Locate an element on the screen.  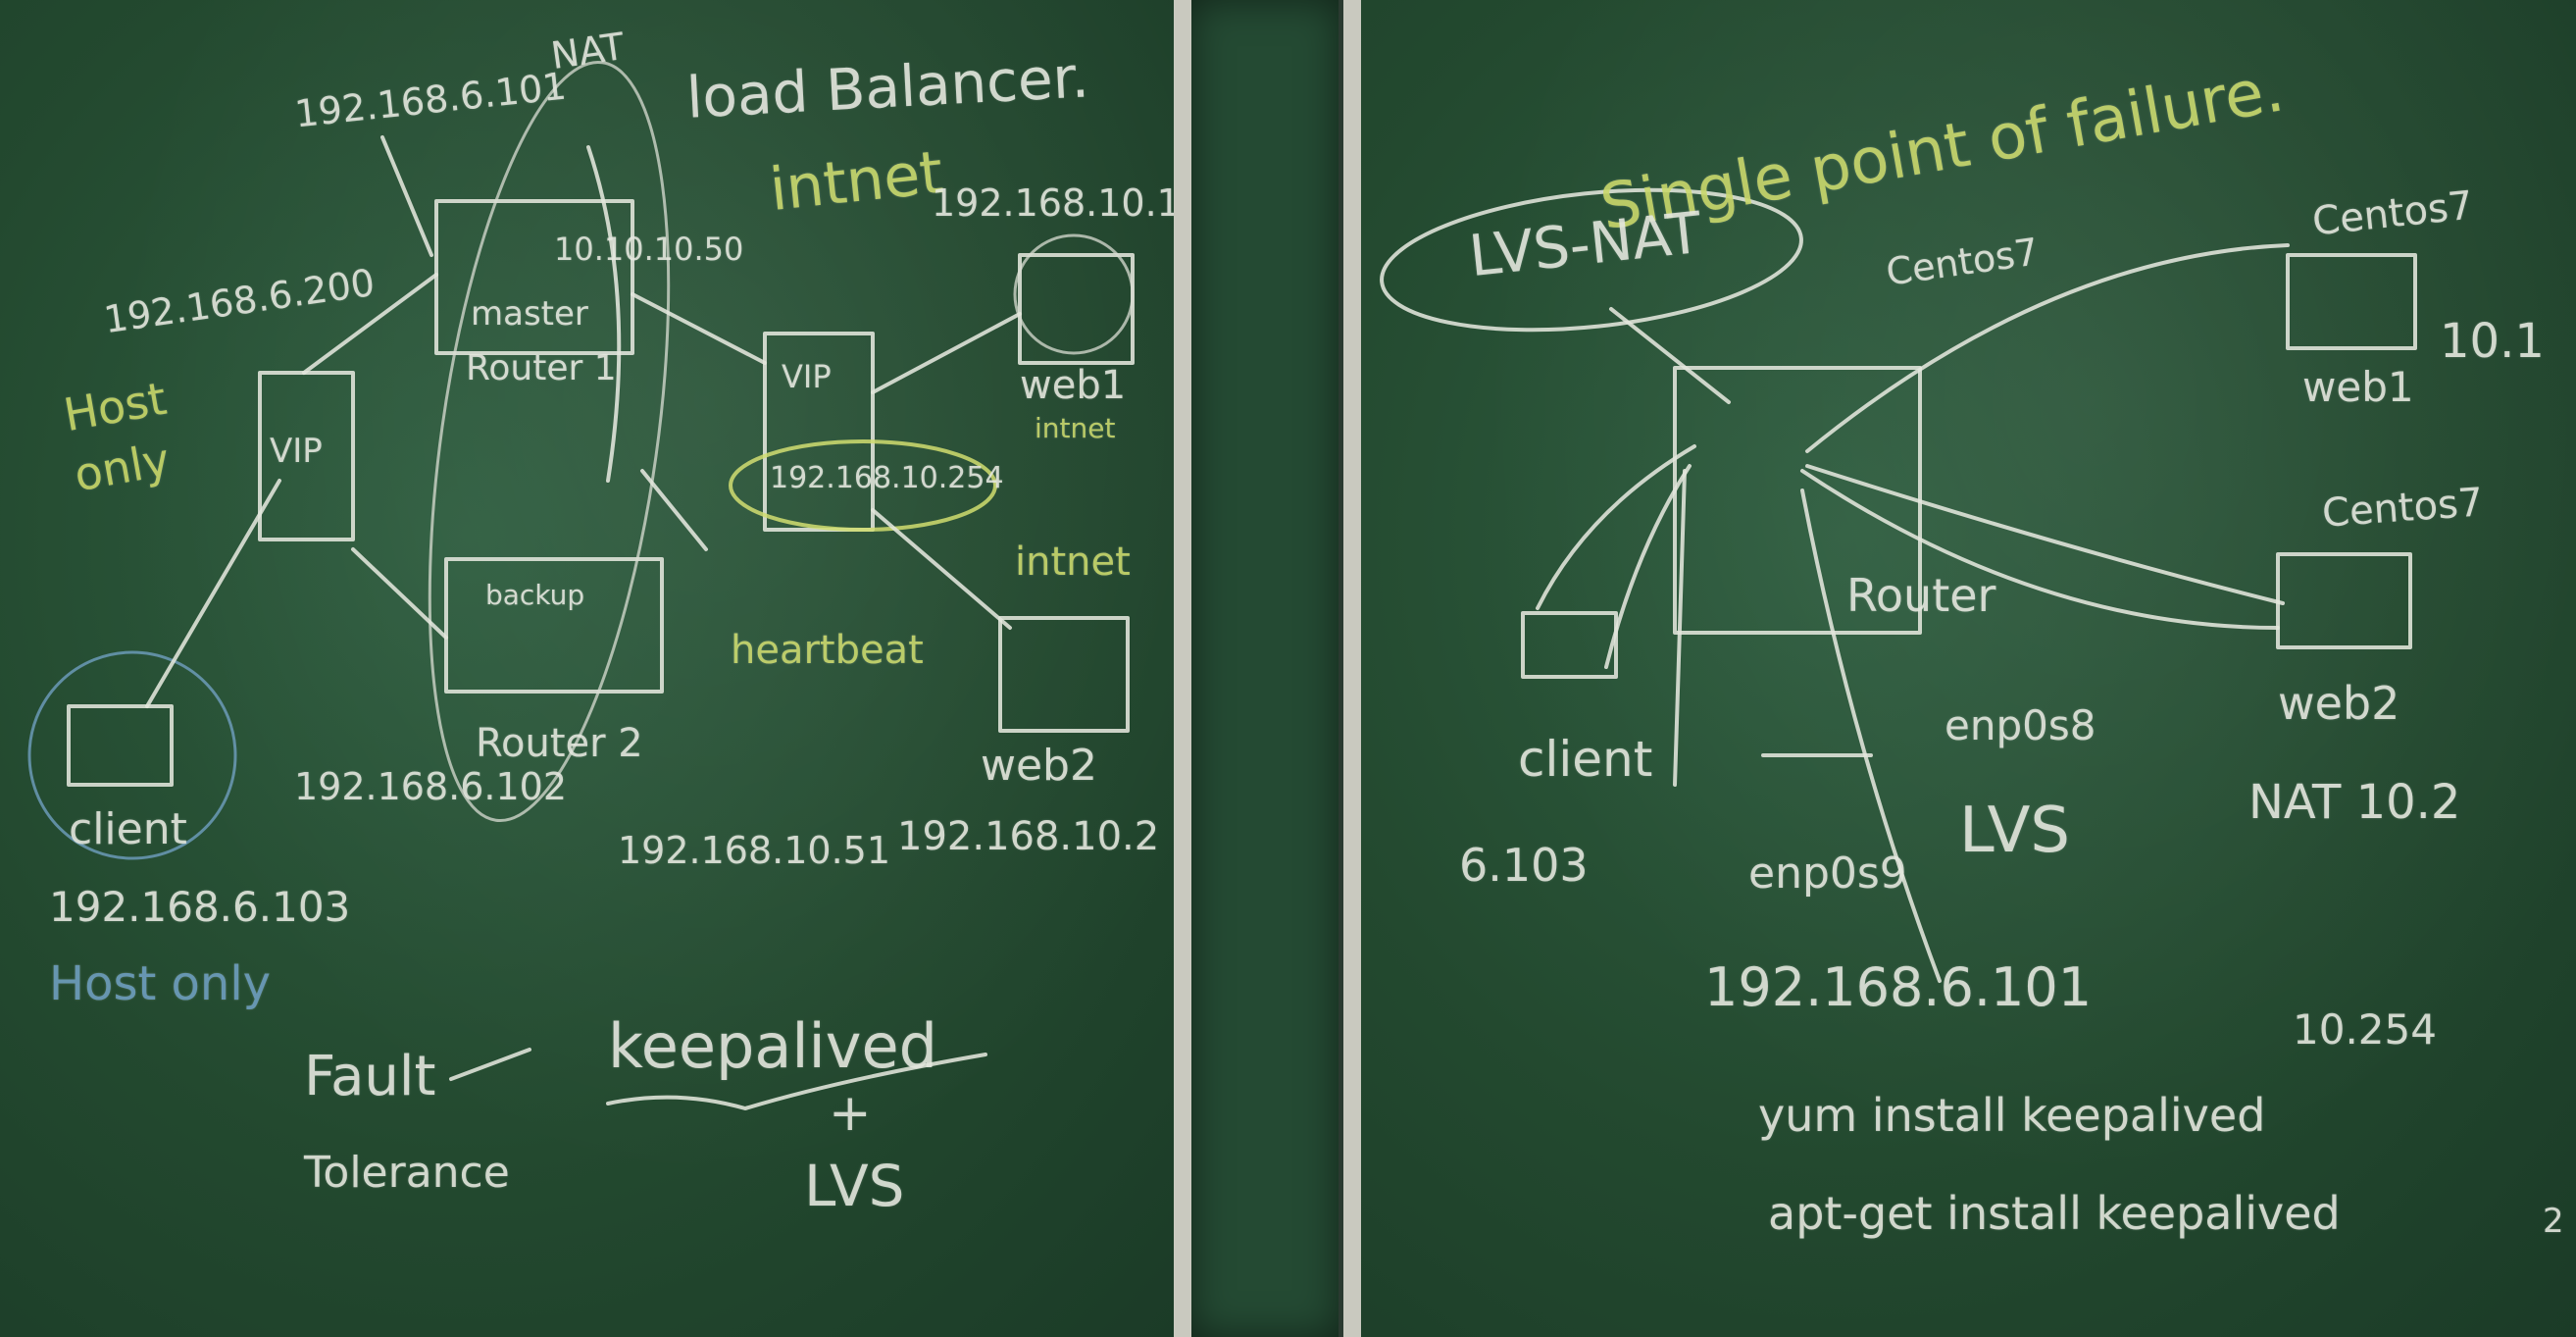
router-ip: 192.168.6.101 is located at coordinates (1899, 987).